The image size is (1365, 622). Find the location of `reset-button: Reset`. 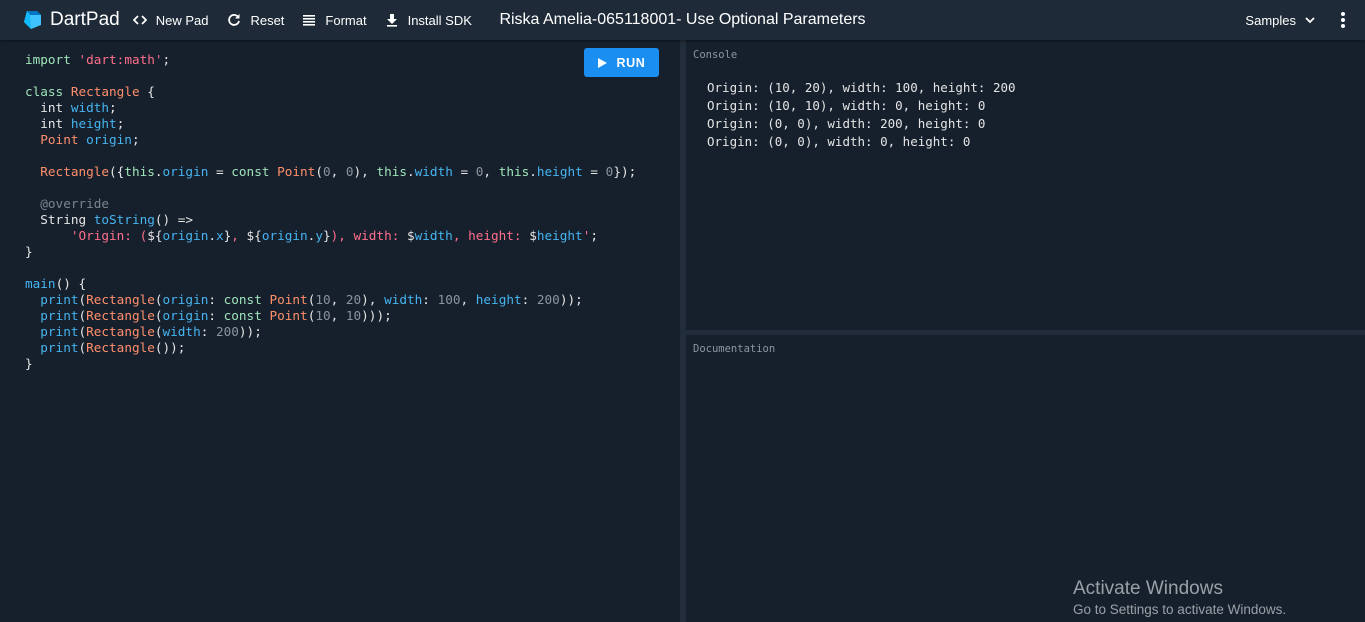

reset-button: Reset is located at coordinates (255, 20).